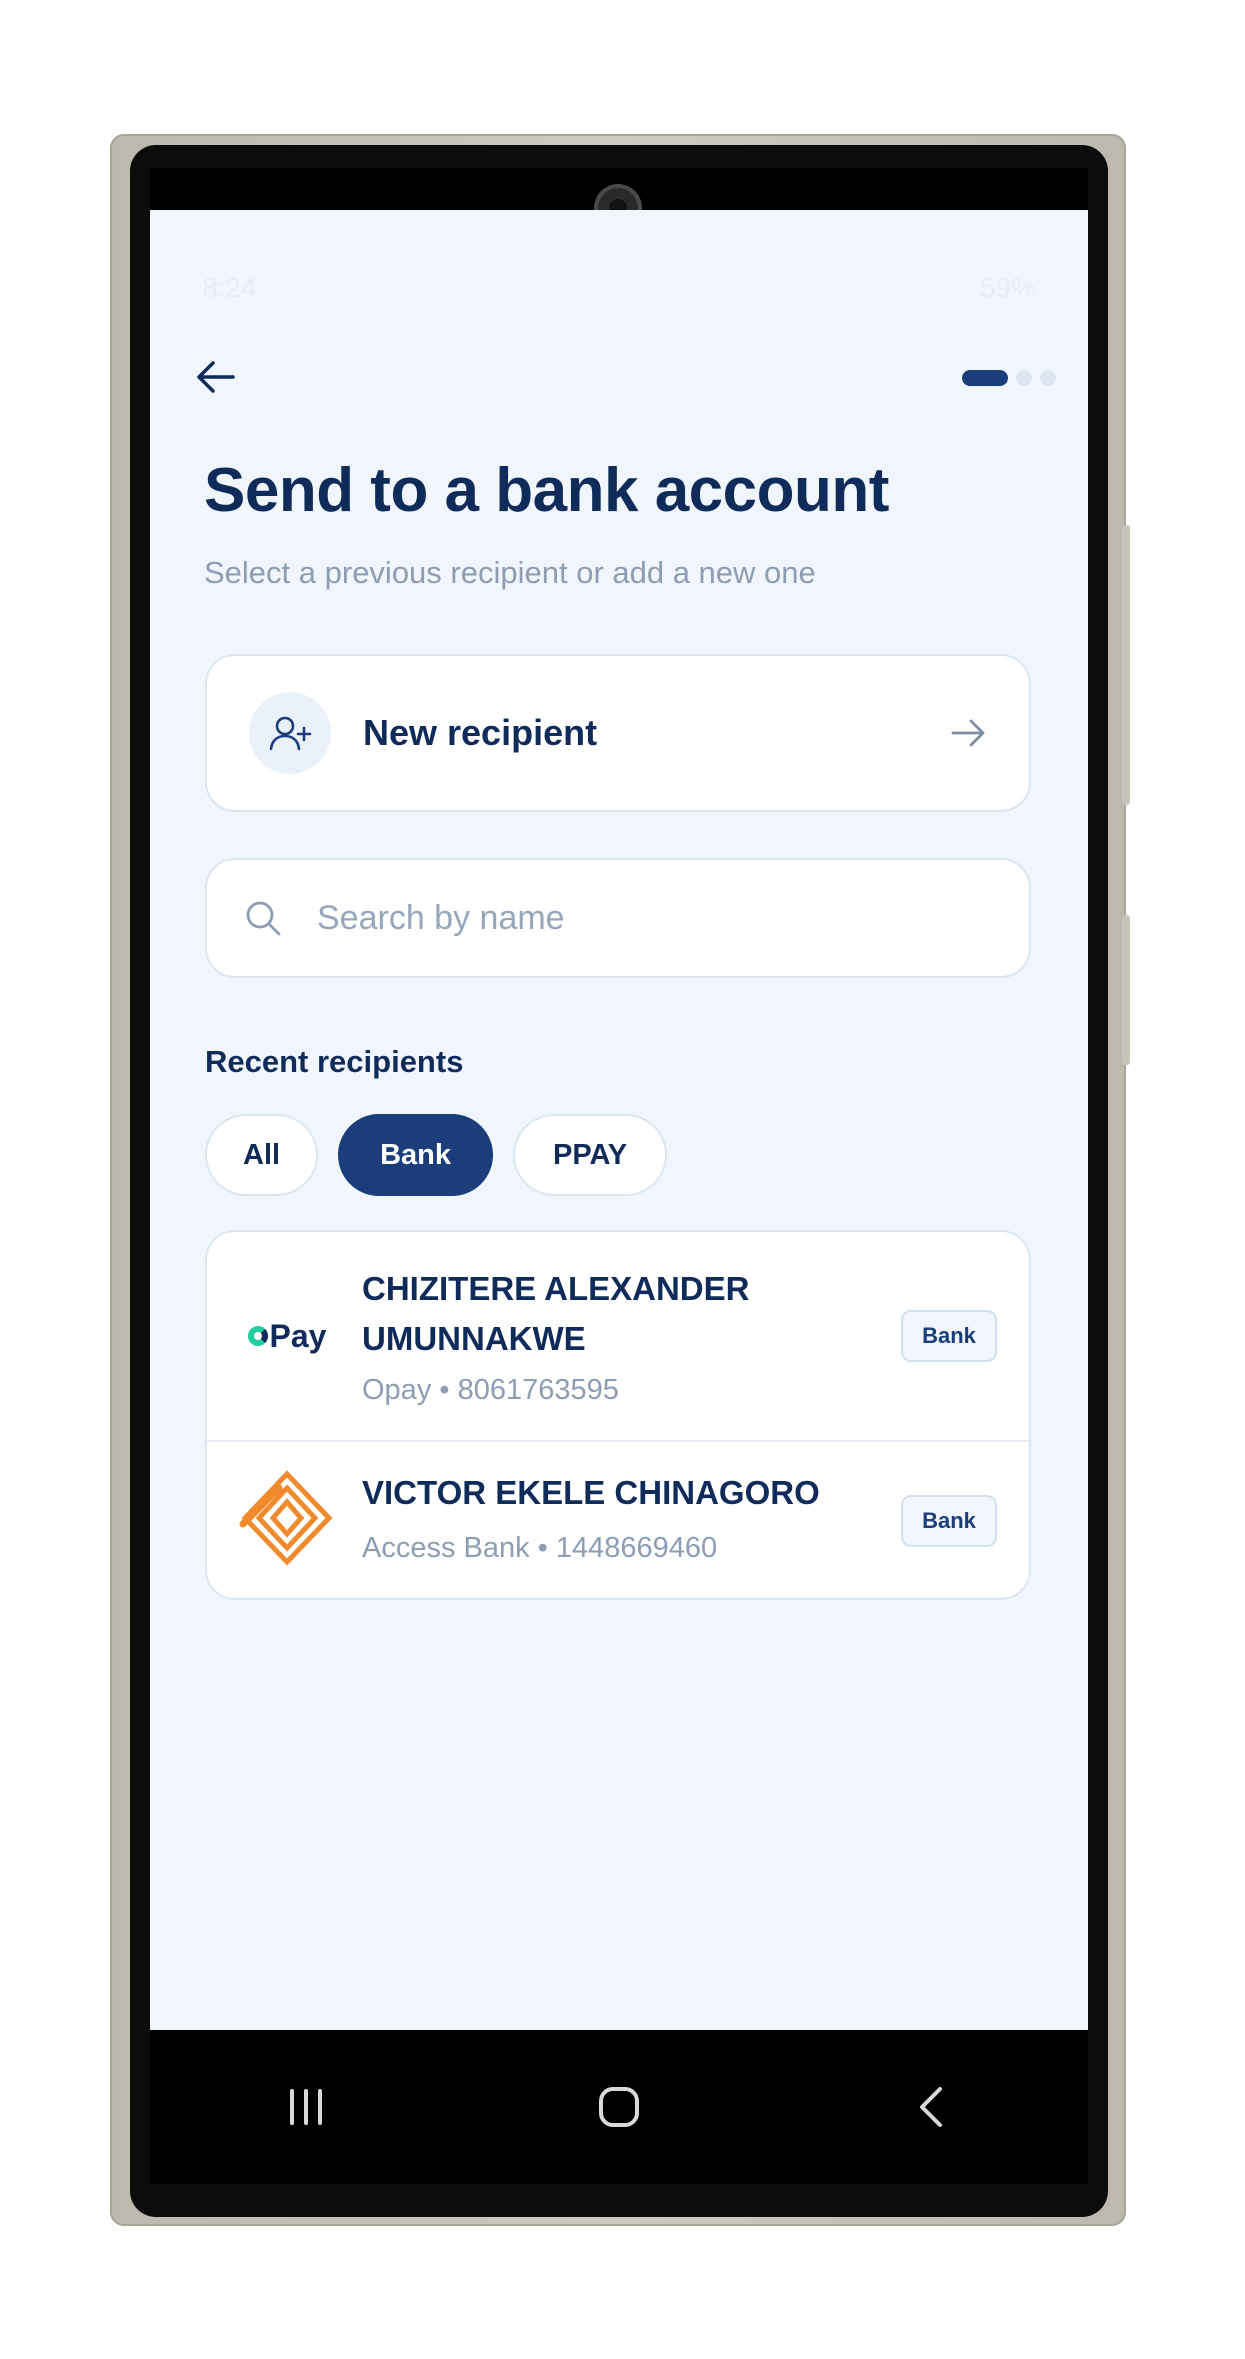 Image resolution: width=1245 pixels, height=2359 pixels. I want to click on home-button, so click(619, 2107).